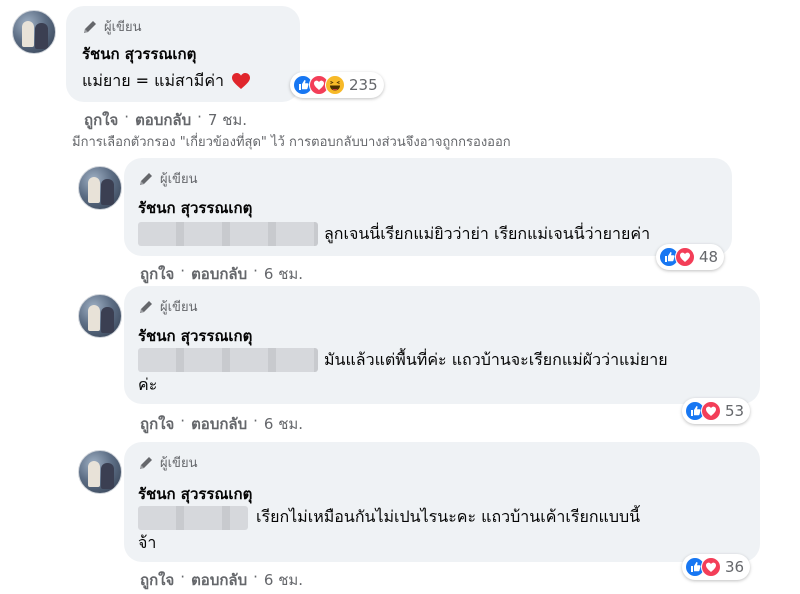 The width and height of the screenshot is (800, 594). I want to click on reaction-summary: 48, so click(690, 257).